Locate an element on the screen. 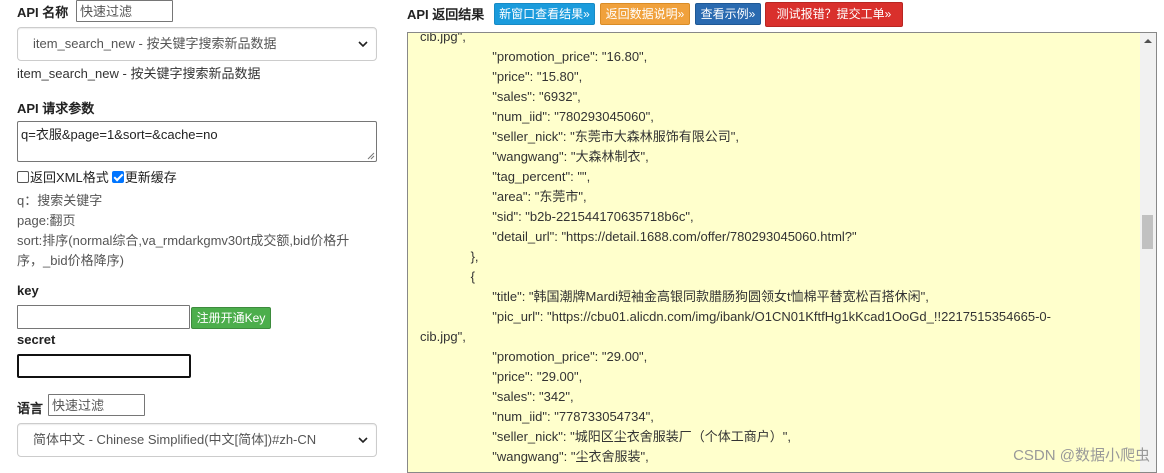 Image resolution: width=1164 pixels, height=473 pixels. code-line: "area": "东莞市", is located at coordinates (503, 196).